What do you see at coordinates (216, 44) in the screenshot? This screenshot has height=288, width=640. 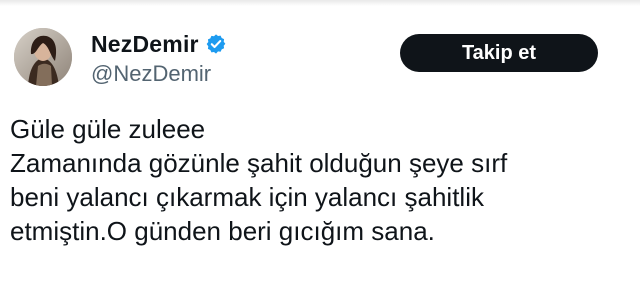 I see `verified-badge-icon` at bounding box center [216, 44].